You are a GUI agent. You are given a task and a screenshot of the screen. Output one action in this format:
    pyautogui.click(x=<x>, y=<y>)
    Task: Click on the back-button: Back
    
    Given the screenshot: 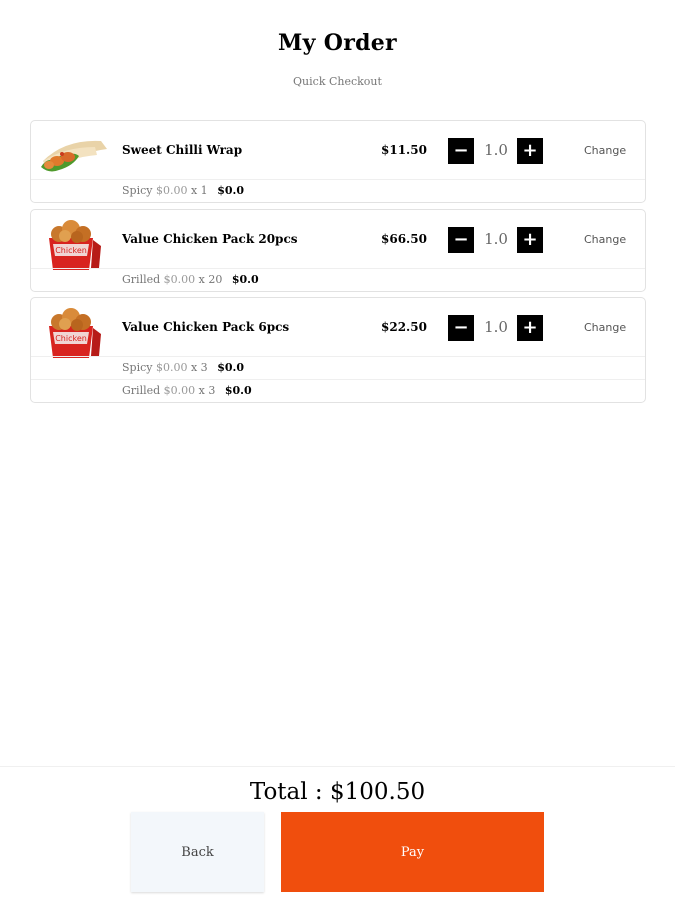 What is the action you would take?
    pyautogui.click(x=197, y=852)
    